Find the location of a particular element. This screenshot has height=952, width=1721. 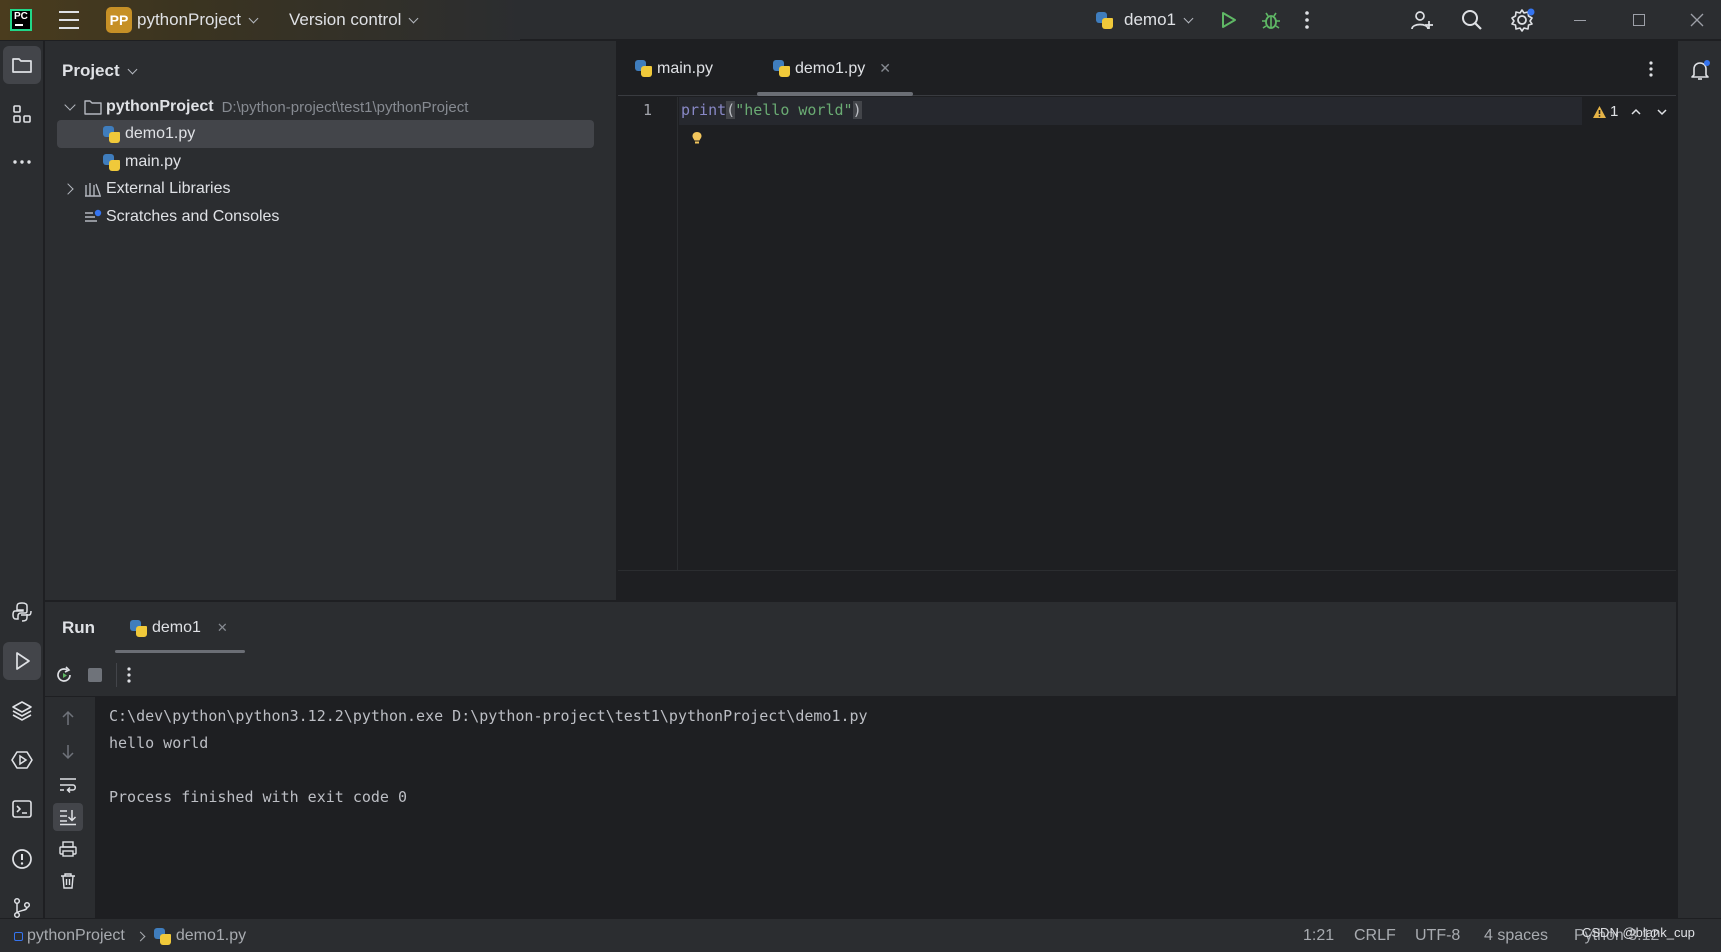

warning-icon is located at coordinates (1599, 111).